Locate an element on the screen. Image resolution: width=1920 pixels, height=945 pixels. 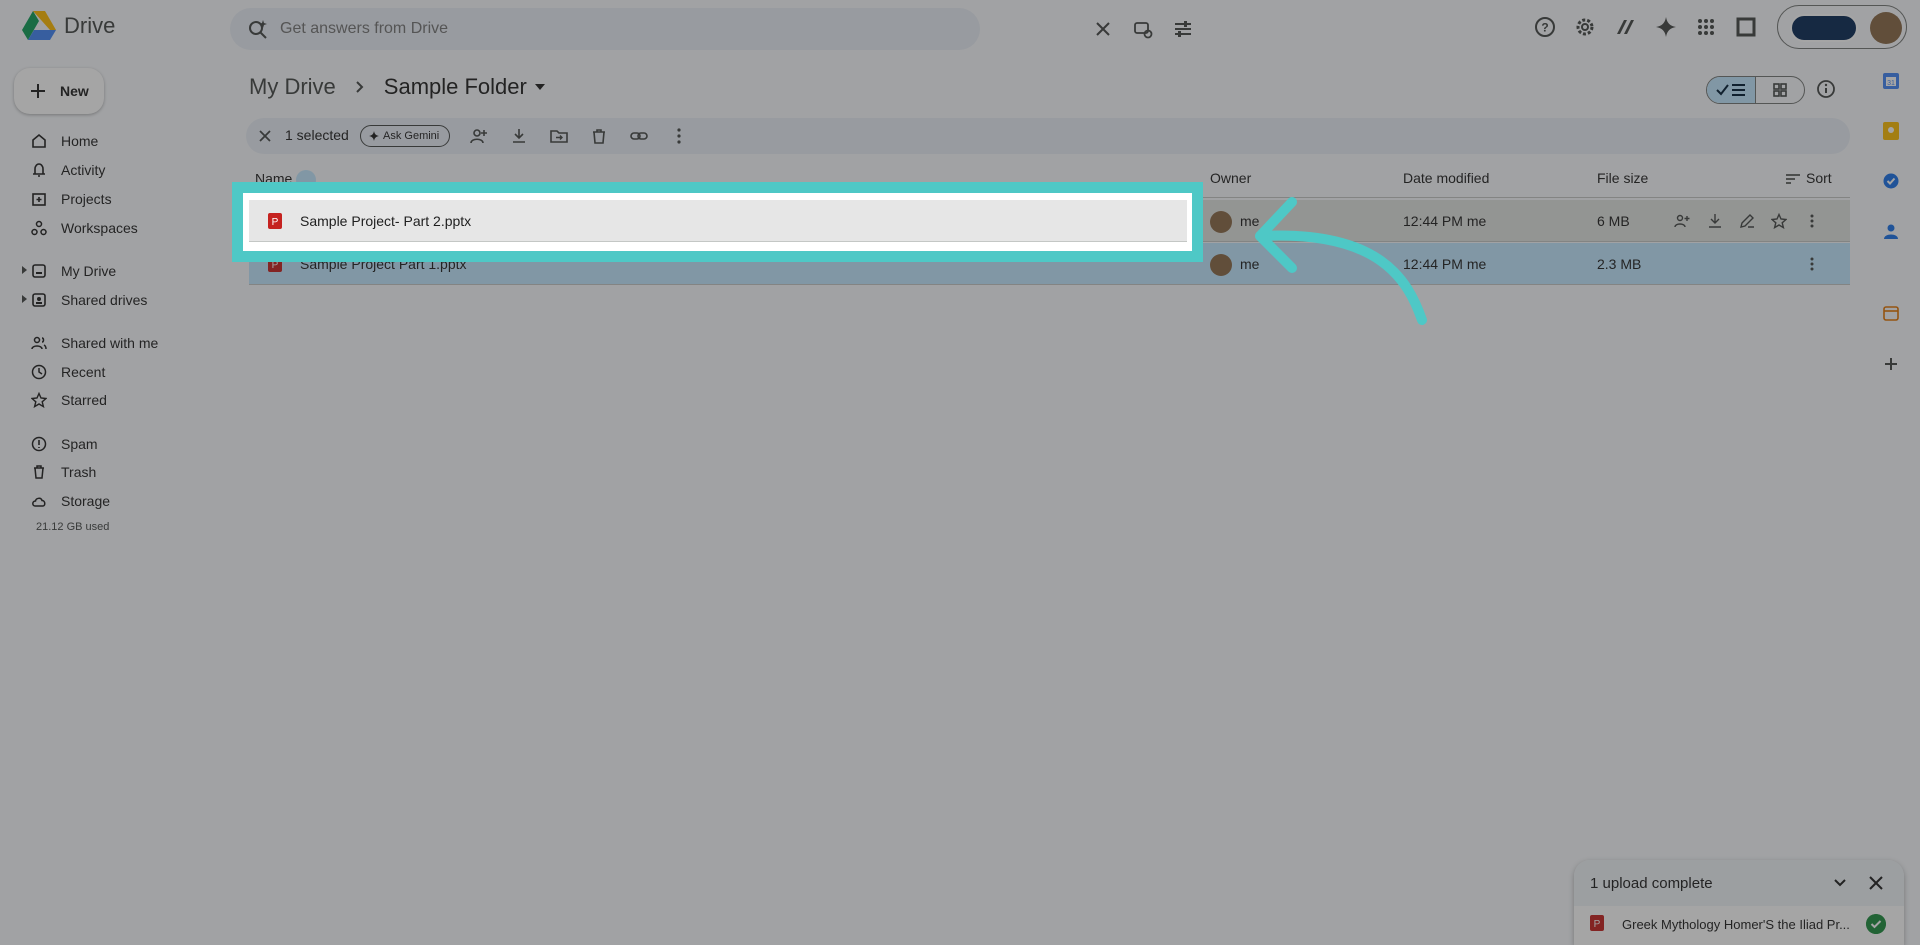
clear-selection-icon is located at coordinates (265, 136).